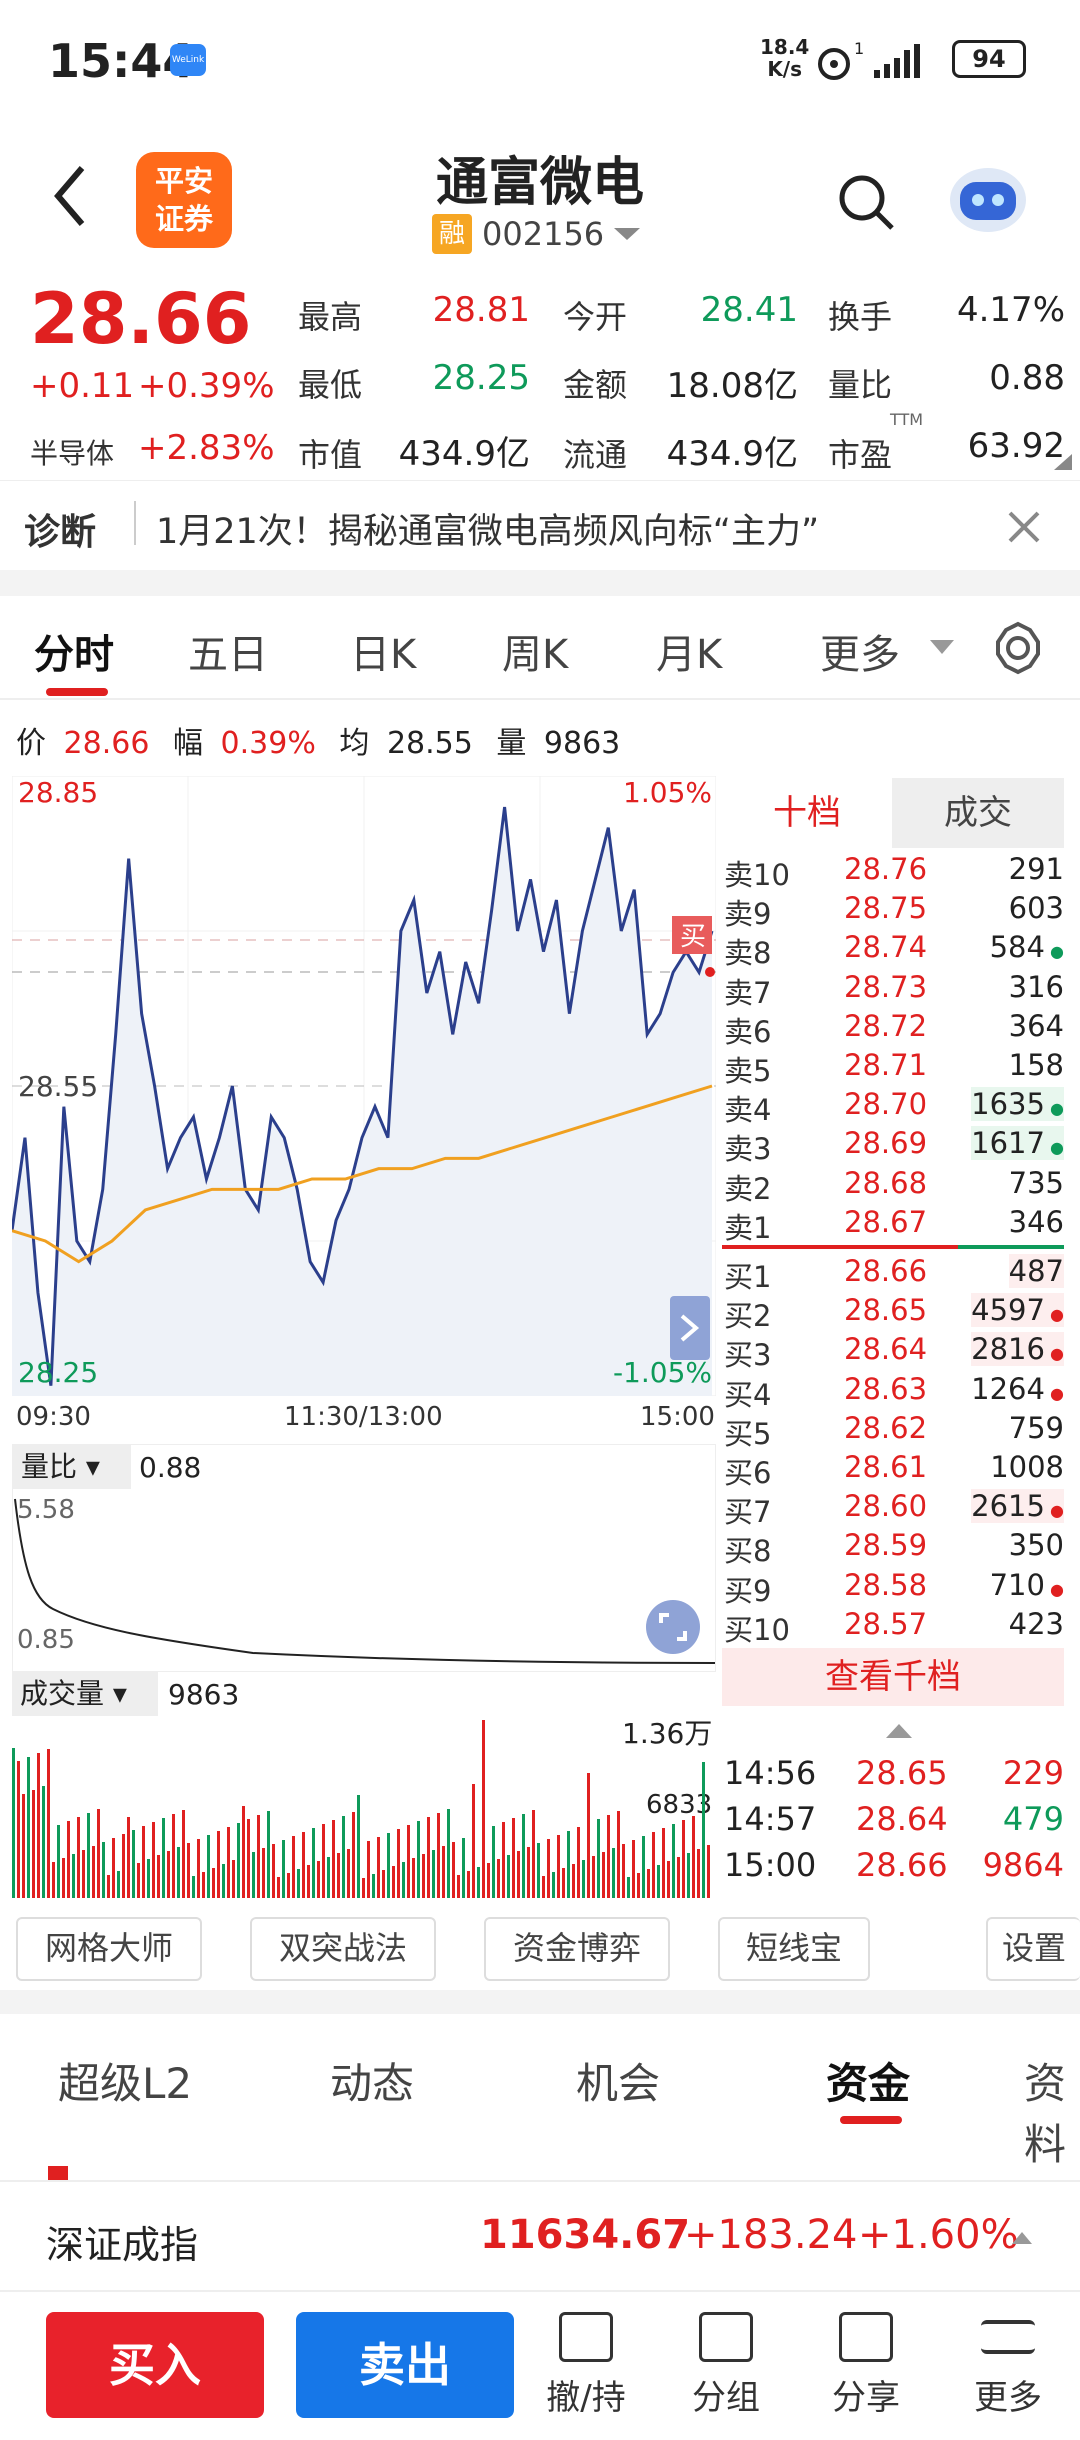 The height and width of the screenshot is (2440, 1080). I want to click on ask-row: 卖3 28.69 1617 ●, so click(897, 1146).